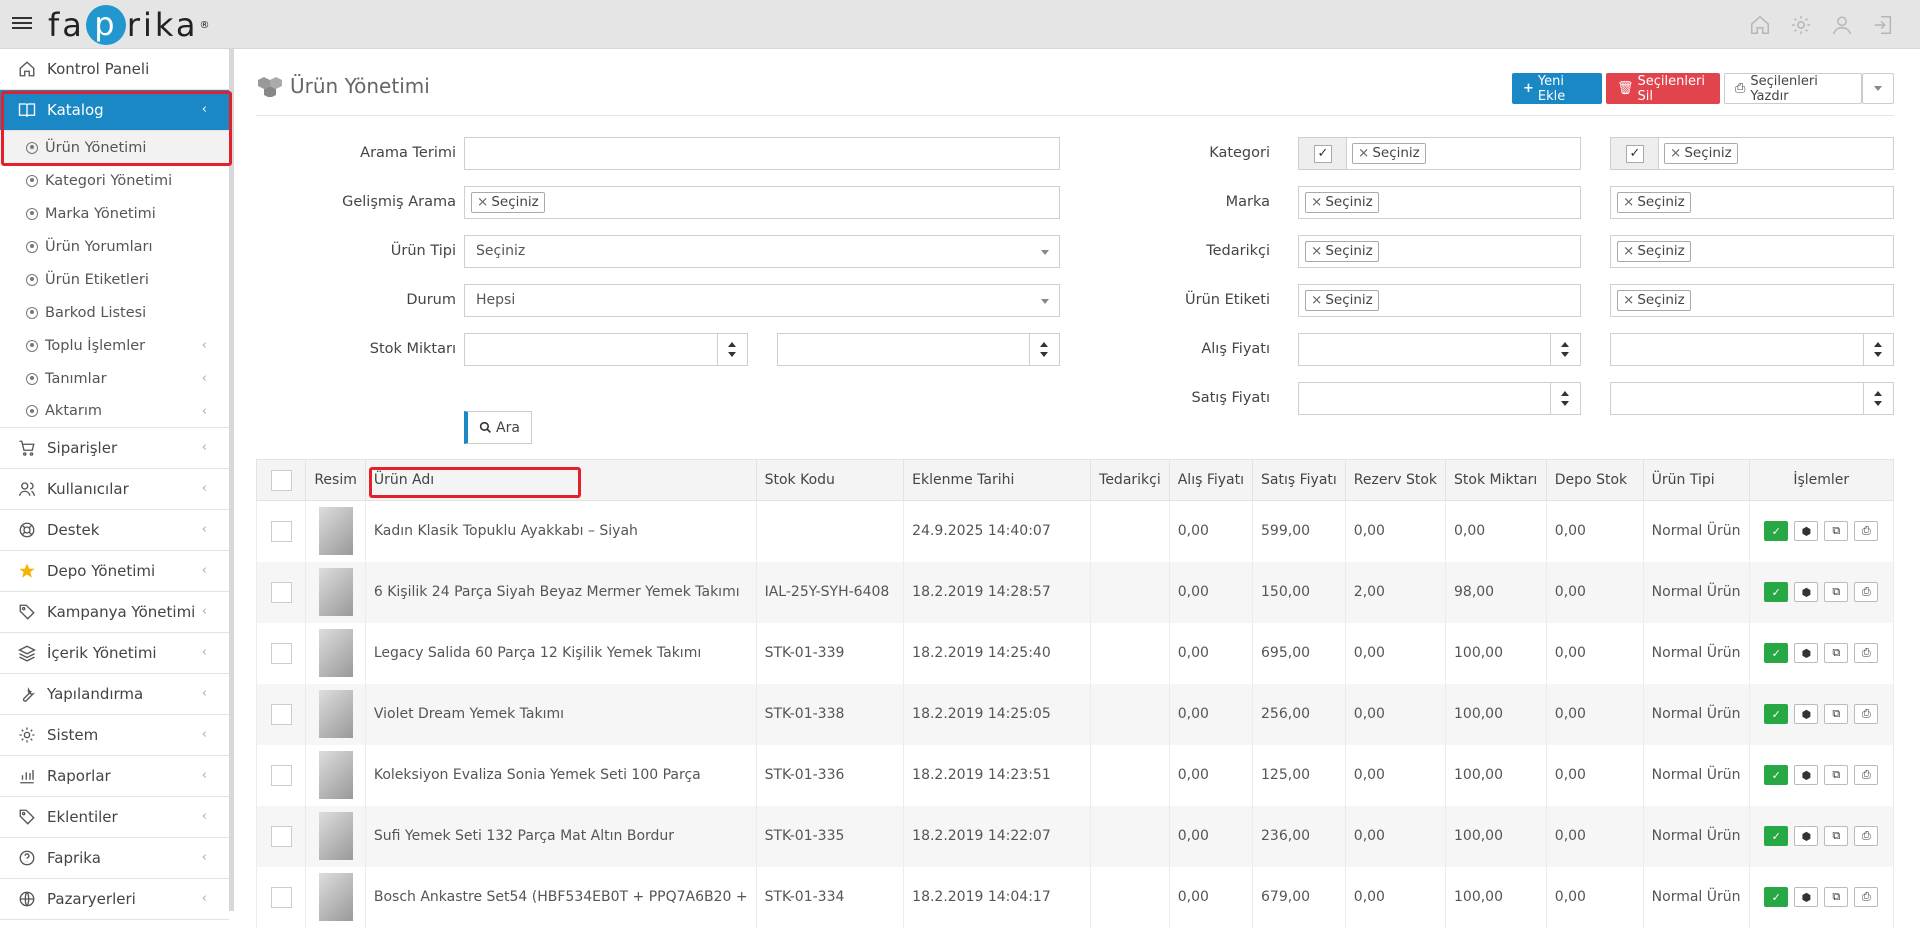 The width and height of the screenshot is (1920, 928). What do you see at coordinates (1439, 251) in the screenshot?
I see `supplier-select-1: × Seçiniz` at bounding box center [1439, 251].